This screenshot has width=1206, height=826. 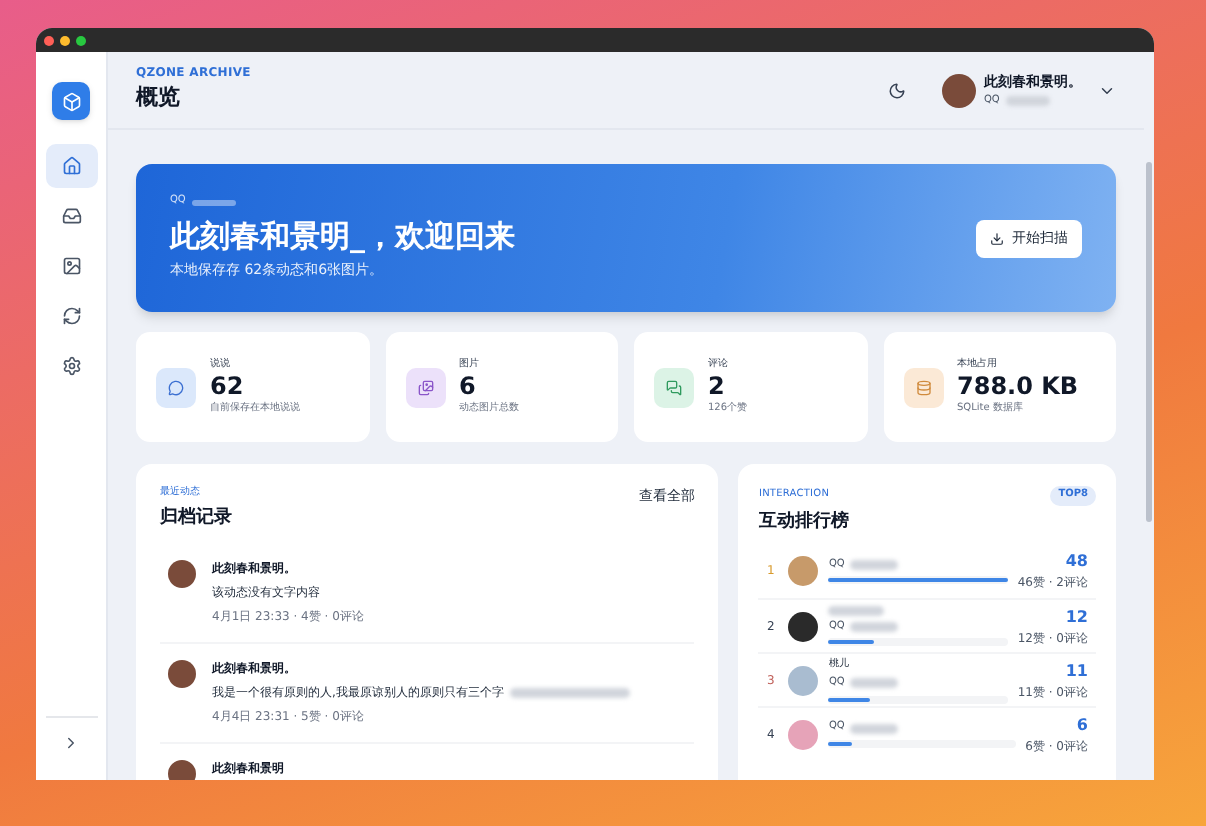 What do you see at coordinates (196, 518) in the screenshot?
I see `panel-title: 归档记录` at bounding box center [196, 518].